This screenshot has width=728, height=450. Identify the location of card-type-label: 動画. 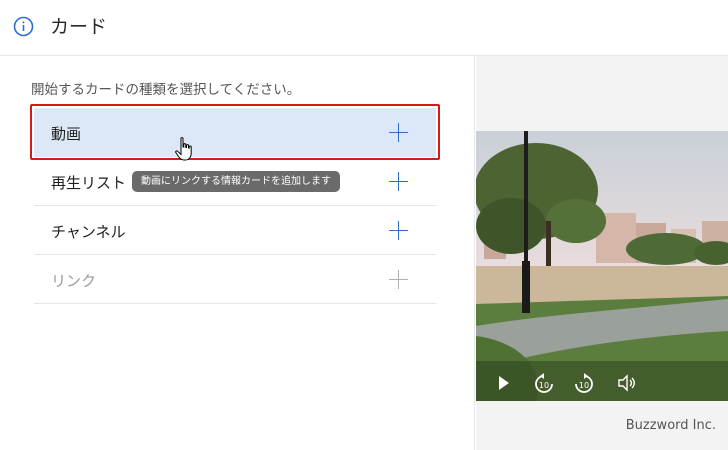
(66, 134).